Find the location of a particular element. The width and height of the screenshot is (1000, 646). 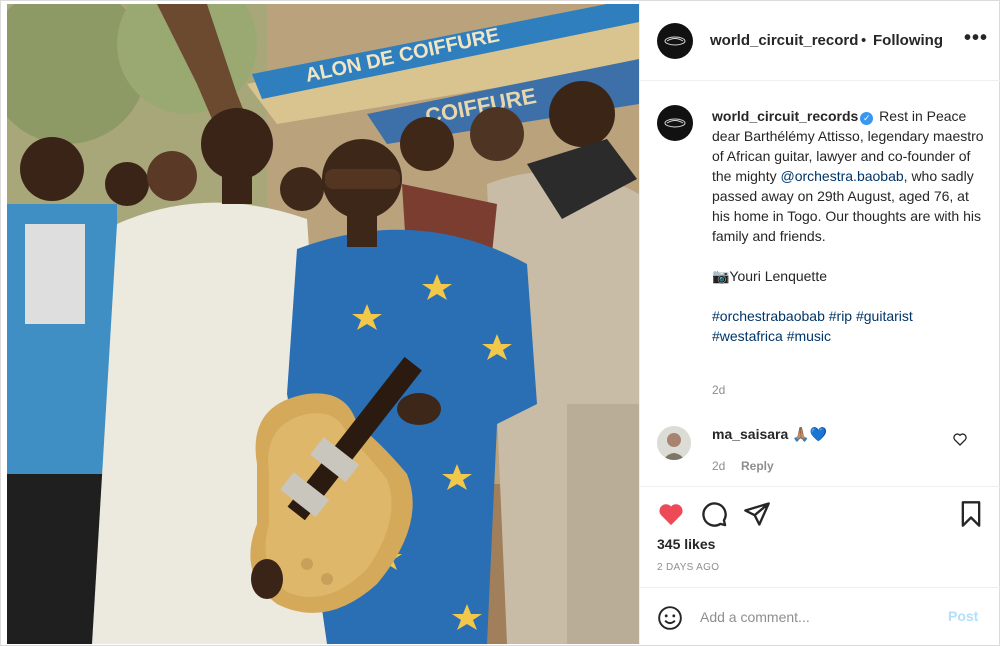

post-date: 2 DAYS AGO is located at coordinates (688, 567).